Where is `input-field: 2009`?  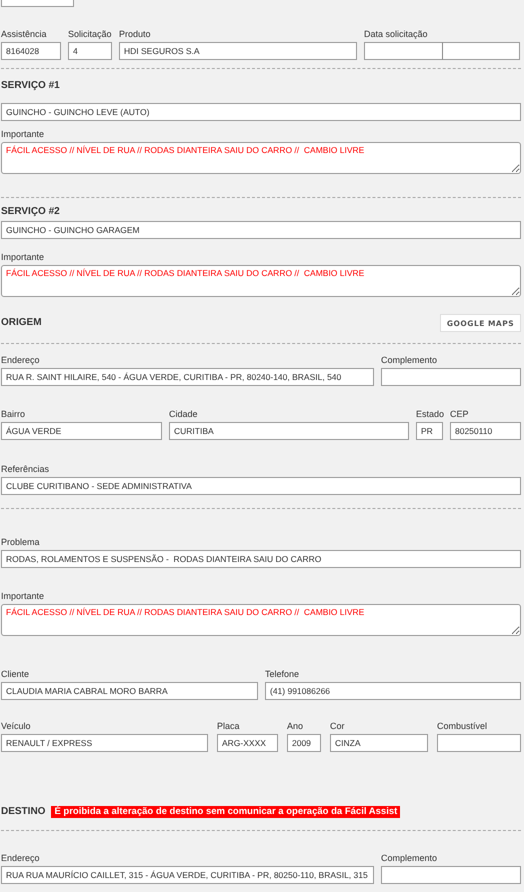
input-field: 2009 is located at coordinates (304, 743).